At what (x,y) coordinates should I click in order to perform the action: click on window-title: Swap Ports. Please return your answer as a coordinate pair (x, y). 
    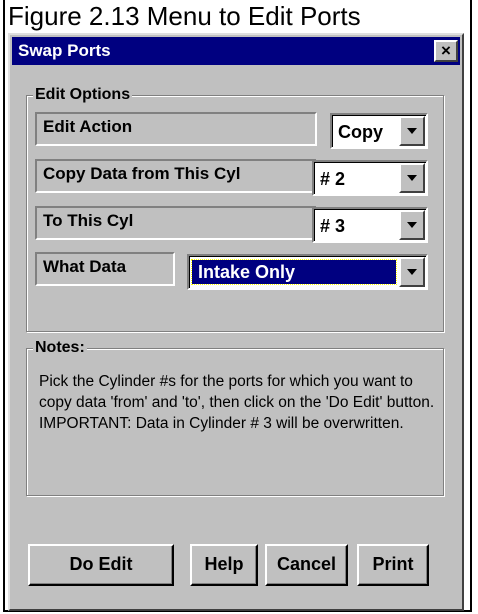
    Looking at the image, I should click on (64, 50).